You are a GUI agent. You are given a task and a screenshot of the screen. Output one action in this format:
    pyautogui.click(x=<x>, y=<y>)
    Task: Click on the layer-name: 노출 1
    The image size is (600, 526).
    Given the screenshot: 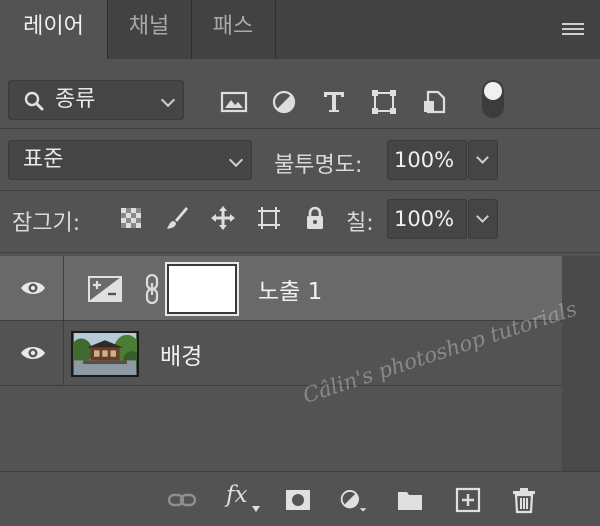 What is the action you would take?
    pyautogui.click(x=290, y=289)
    